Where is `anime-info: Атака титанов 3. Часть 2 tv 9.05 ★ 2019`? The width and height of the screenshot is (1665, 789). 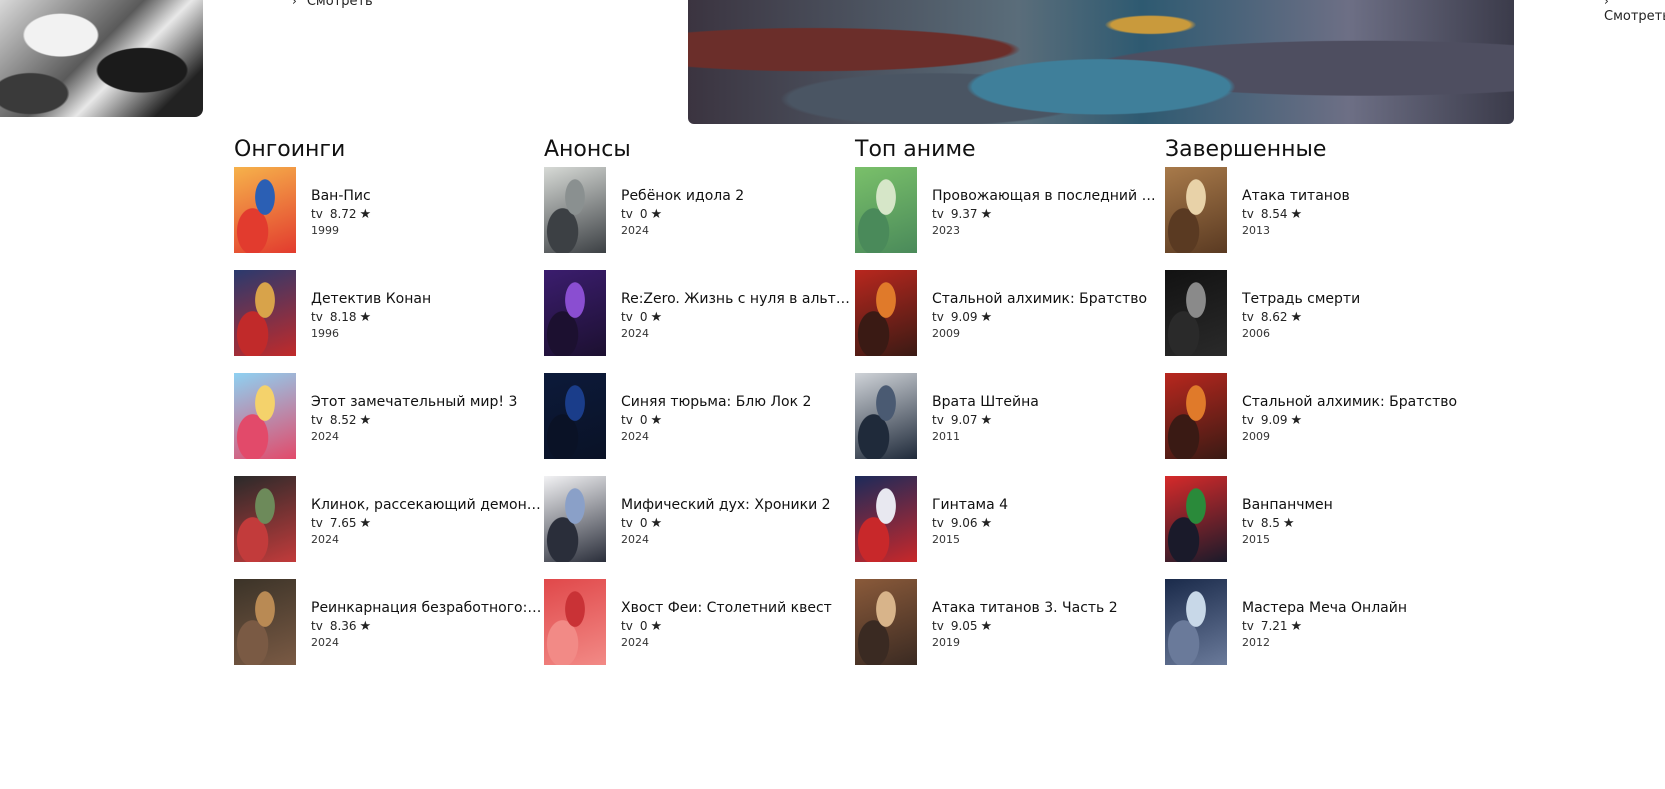 anime-info: Атака титанов 3. Часть 2 tv 9.05 ★ 2019 is located at coordinates (1048, 624).